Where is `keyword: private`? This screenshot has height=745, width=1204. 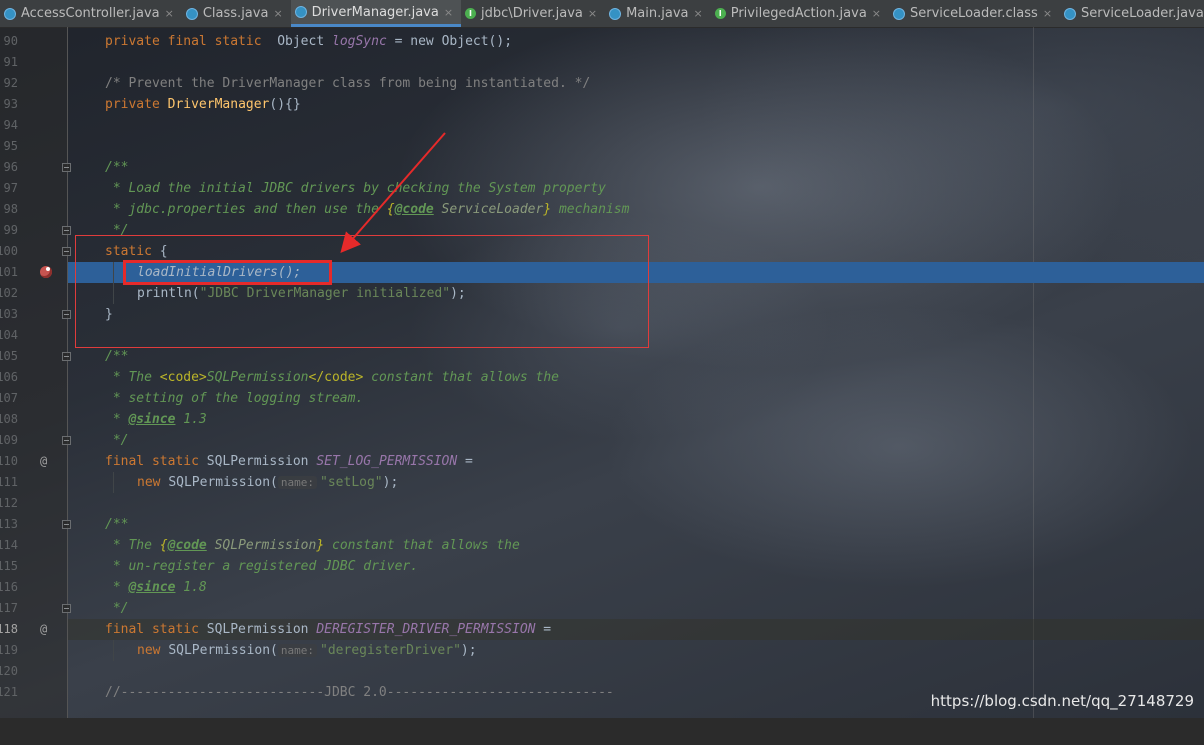 keyword: private is located at coordinates (132, 104).